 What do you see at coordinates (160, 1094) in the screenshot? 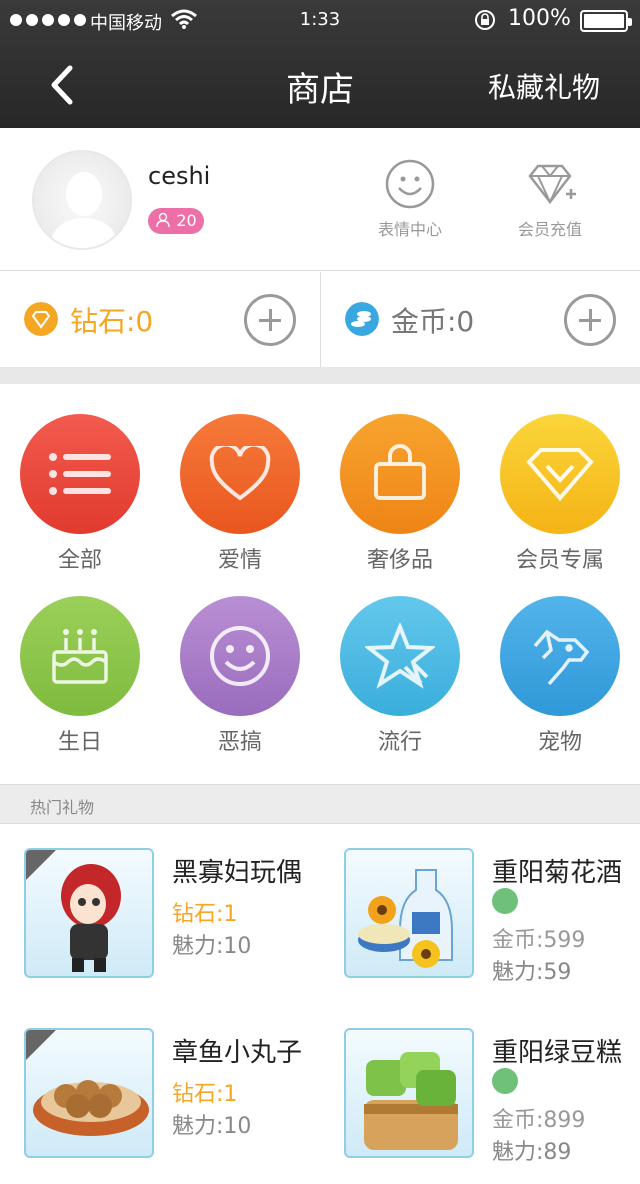
I see `gift-item: 章鱼小丸子 钻石:1 魅力:10` at bounding box center [160, 1094].